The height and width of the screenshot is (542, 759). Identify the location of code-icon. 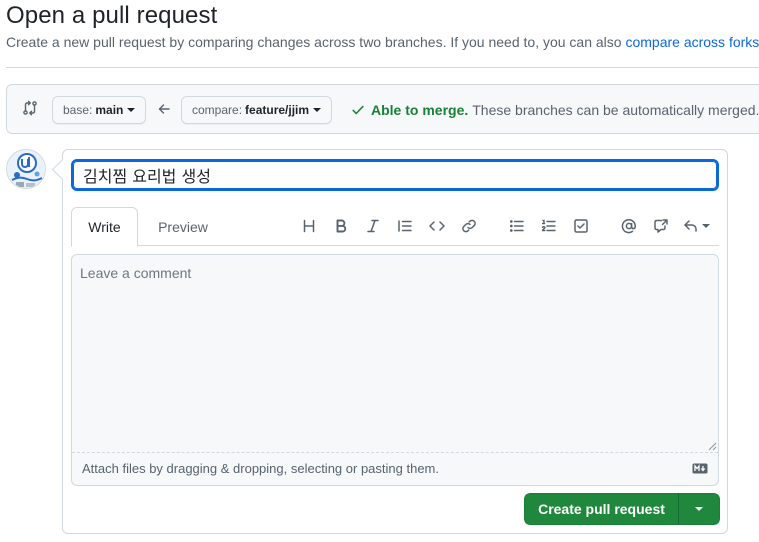
(437, 226).